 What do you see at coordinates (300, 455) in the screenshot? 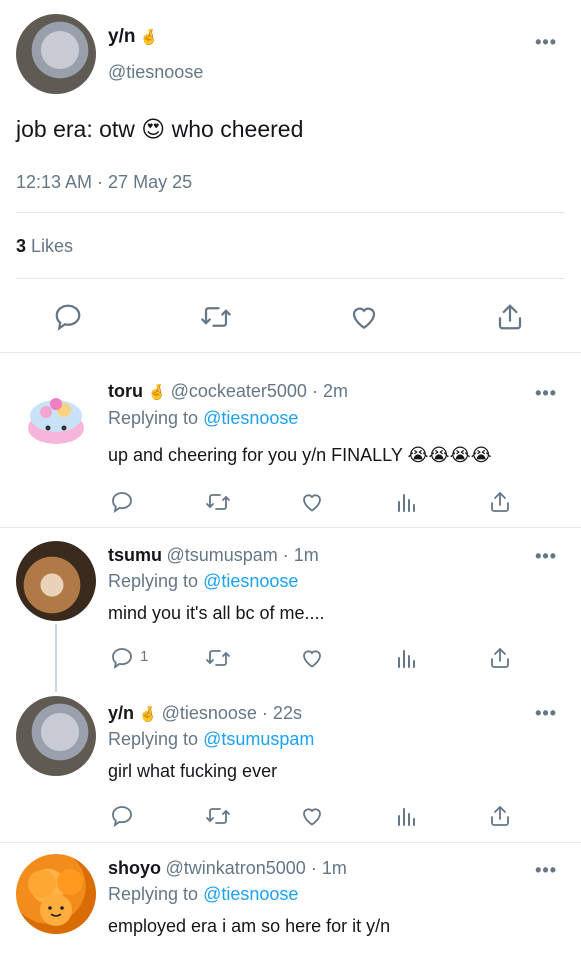
I see `reply-text: up and cheering for you y/n FINALLY 😭😭😭😭` at bounding box center [300, 455].